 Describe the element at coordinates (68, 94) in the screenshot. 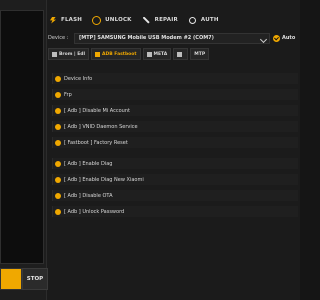

I see `action-label: Frp` at that location.